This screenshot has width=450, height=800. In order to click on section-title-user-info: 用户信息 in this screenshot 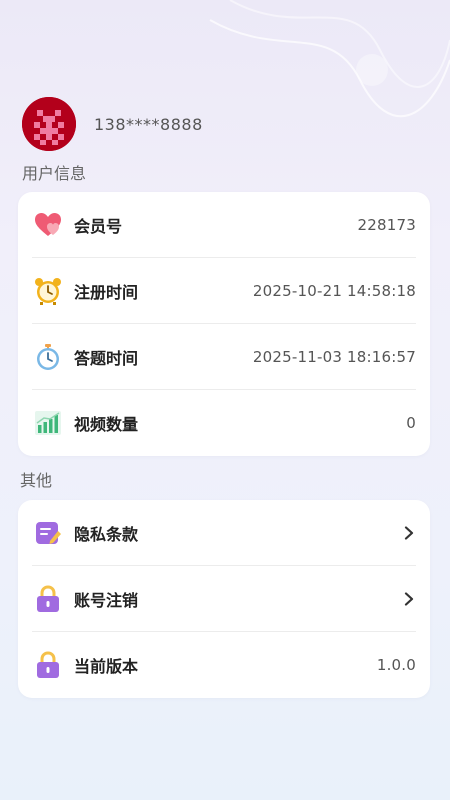, I will do `click(54, 173)`.